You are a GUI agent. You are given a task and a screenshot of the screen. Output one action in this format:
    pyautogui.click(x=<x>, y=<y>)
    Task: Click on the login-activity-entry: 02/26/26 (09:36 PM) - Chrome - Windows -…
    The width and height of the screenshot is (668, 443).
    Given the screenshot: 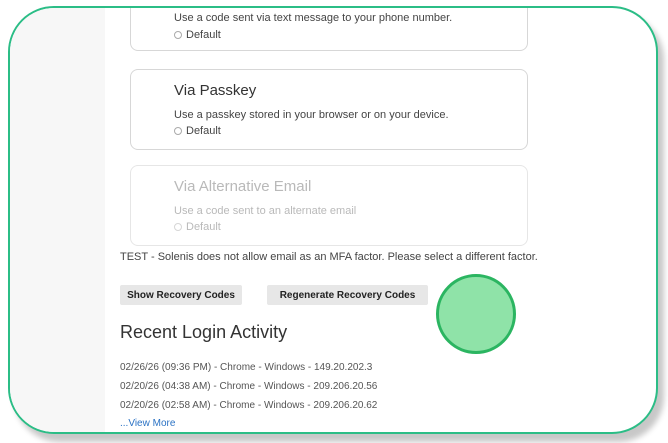 What is the action you would take?
    pyautogui.click(x=246, y=367)
    